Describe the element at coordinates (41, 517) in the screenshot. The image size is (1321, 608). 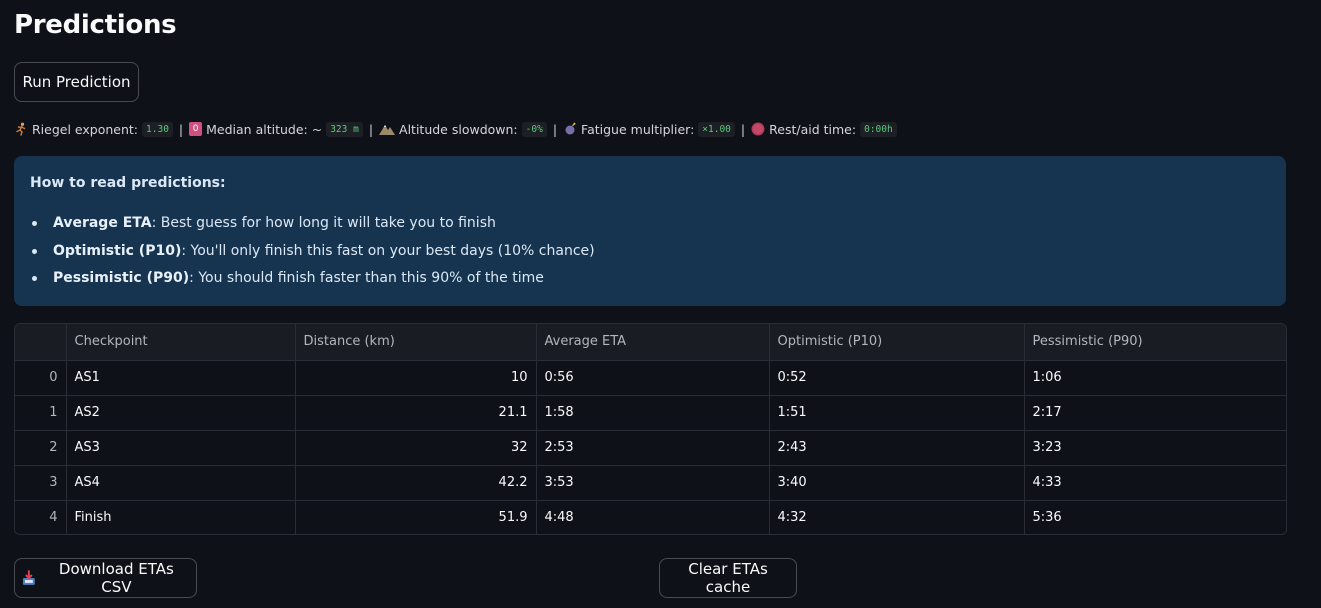
I see `row-index: 4` at that location.